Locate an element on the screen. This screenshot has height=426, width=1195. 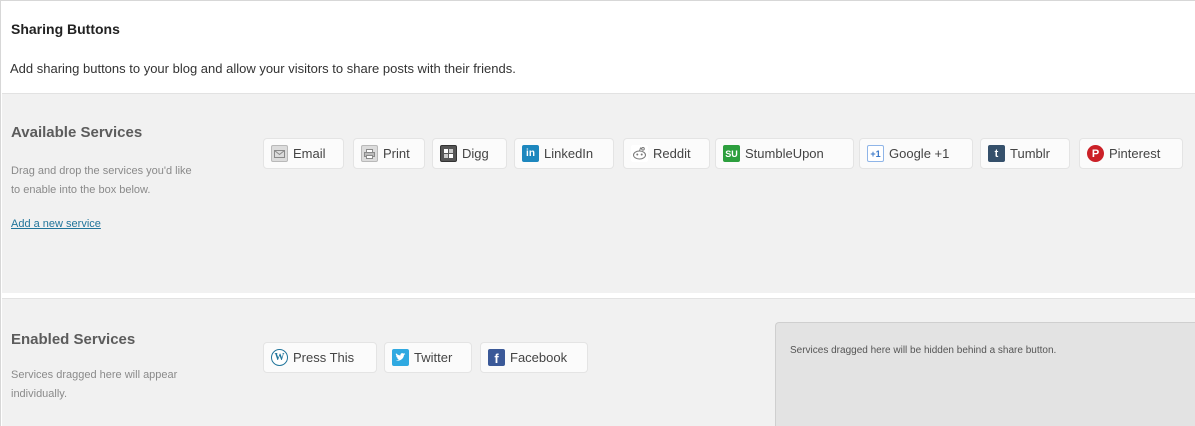
enabled-services-title: Enabled Services is located at coordinates (73, 339).